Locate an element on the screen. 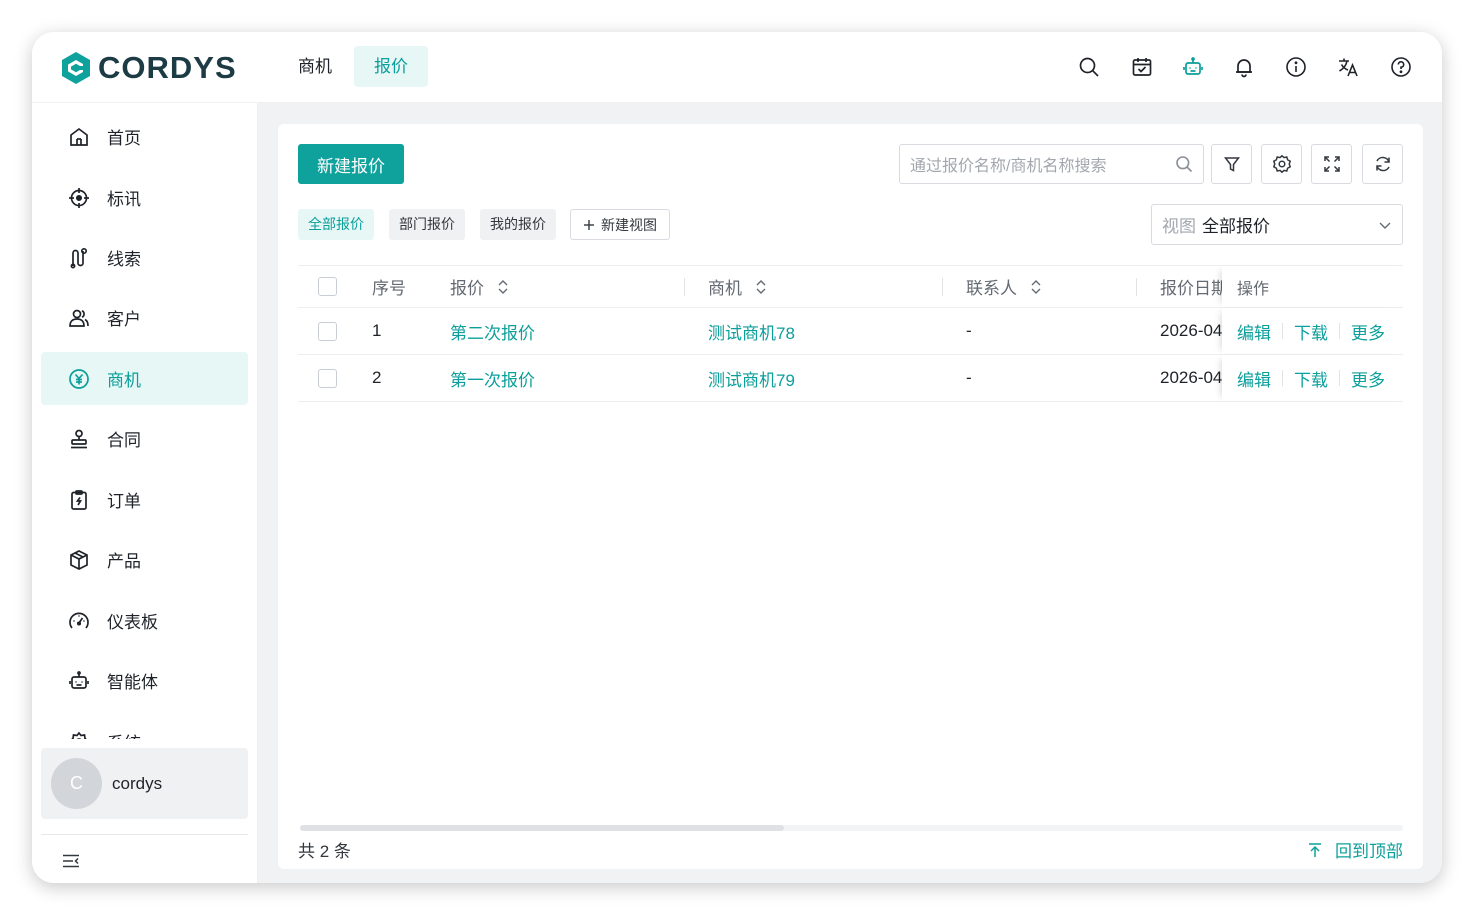 This screenshot has height=915, width=1474. col-quote: 报价 is located at coordinates (480, 286).